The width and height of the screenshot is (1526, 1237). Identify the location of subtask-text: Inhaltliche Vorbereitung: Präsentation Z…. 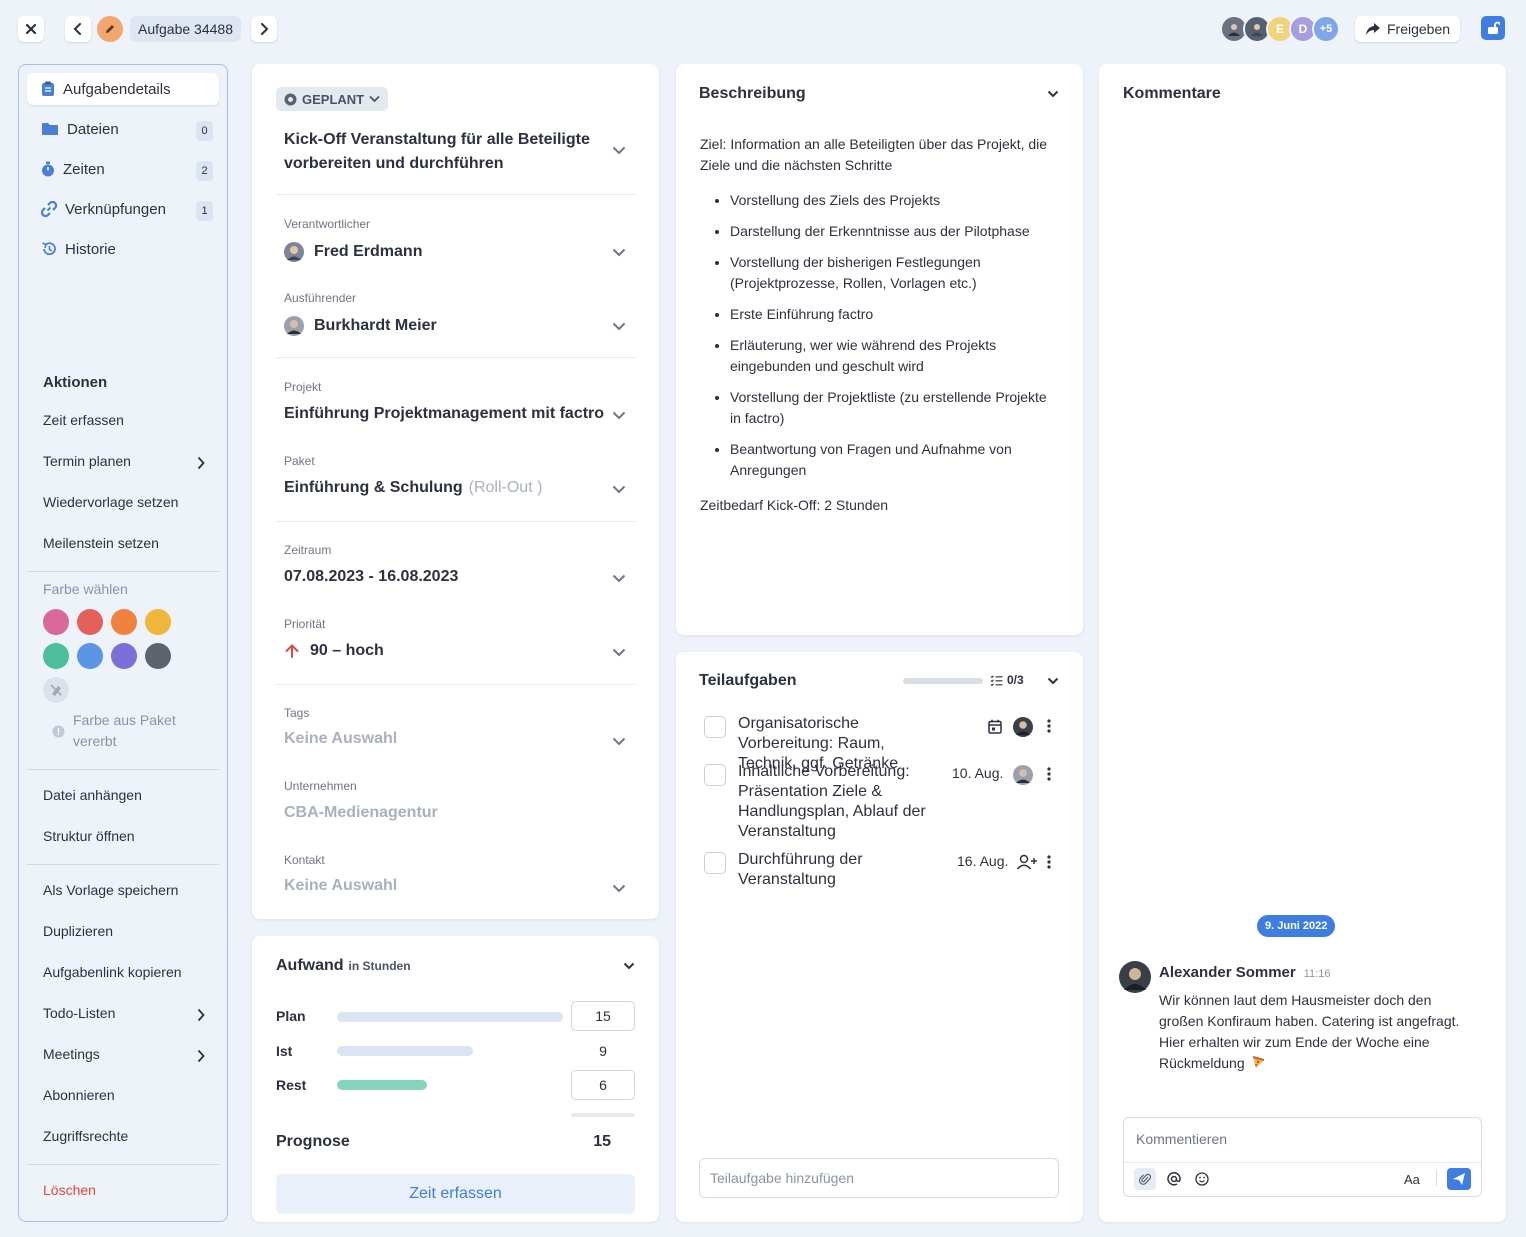
(838, 802).